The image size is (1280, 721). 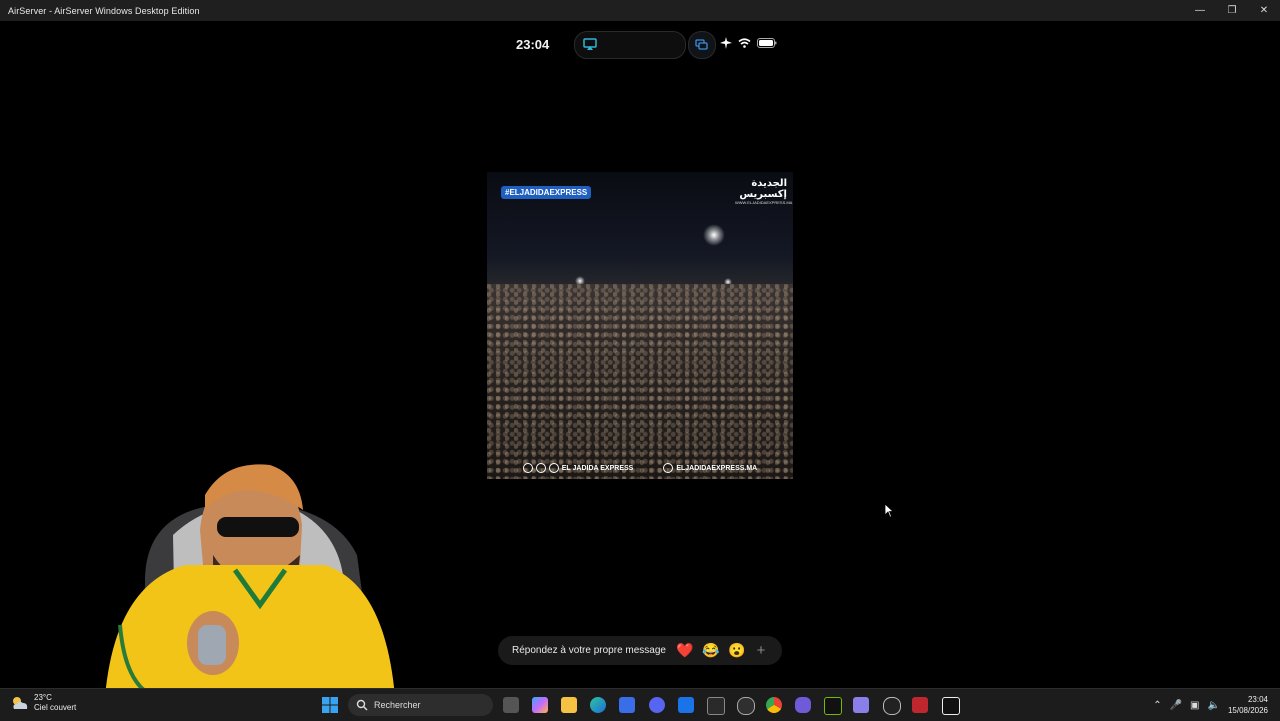 I want to click on screen-mirroring-icon, so click(x=701, y=44).